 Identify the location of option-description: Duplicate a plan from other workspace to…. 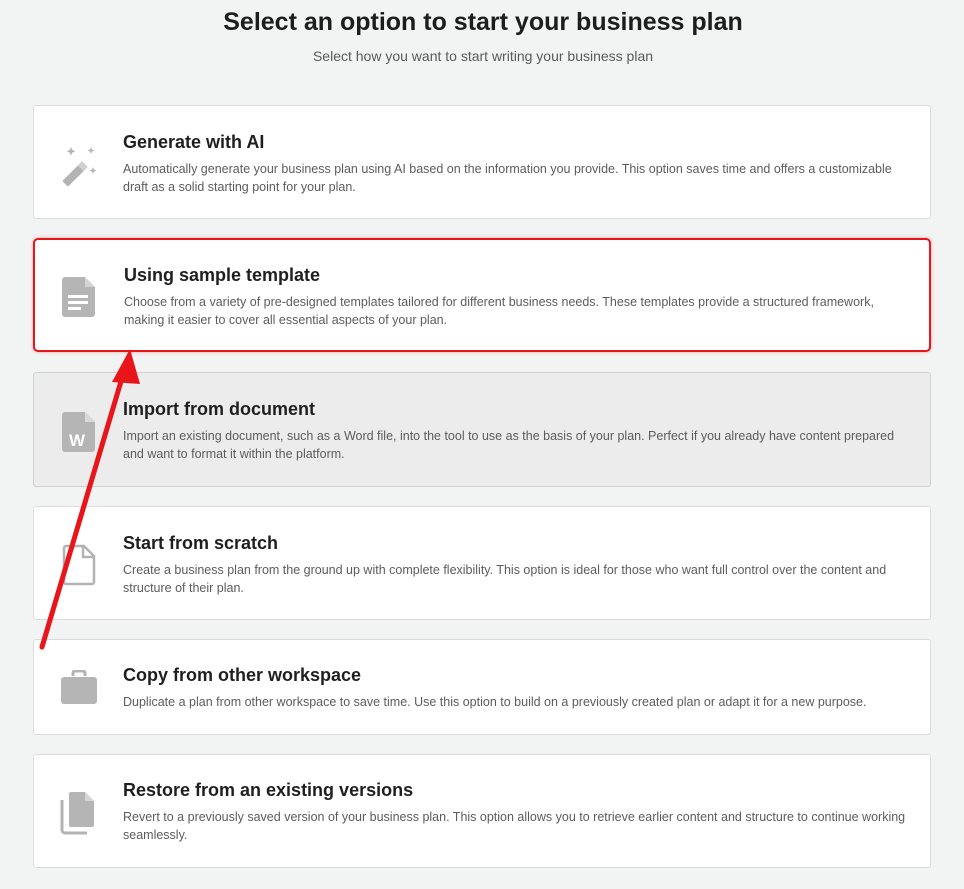
(495, 702).